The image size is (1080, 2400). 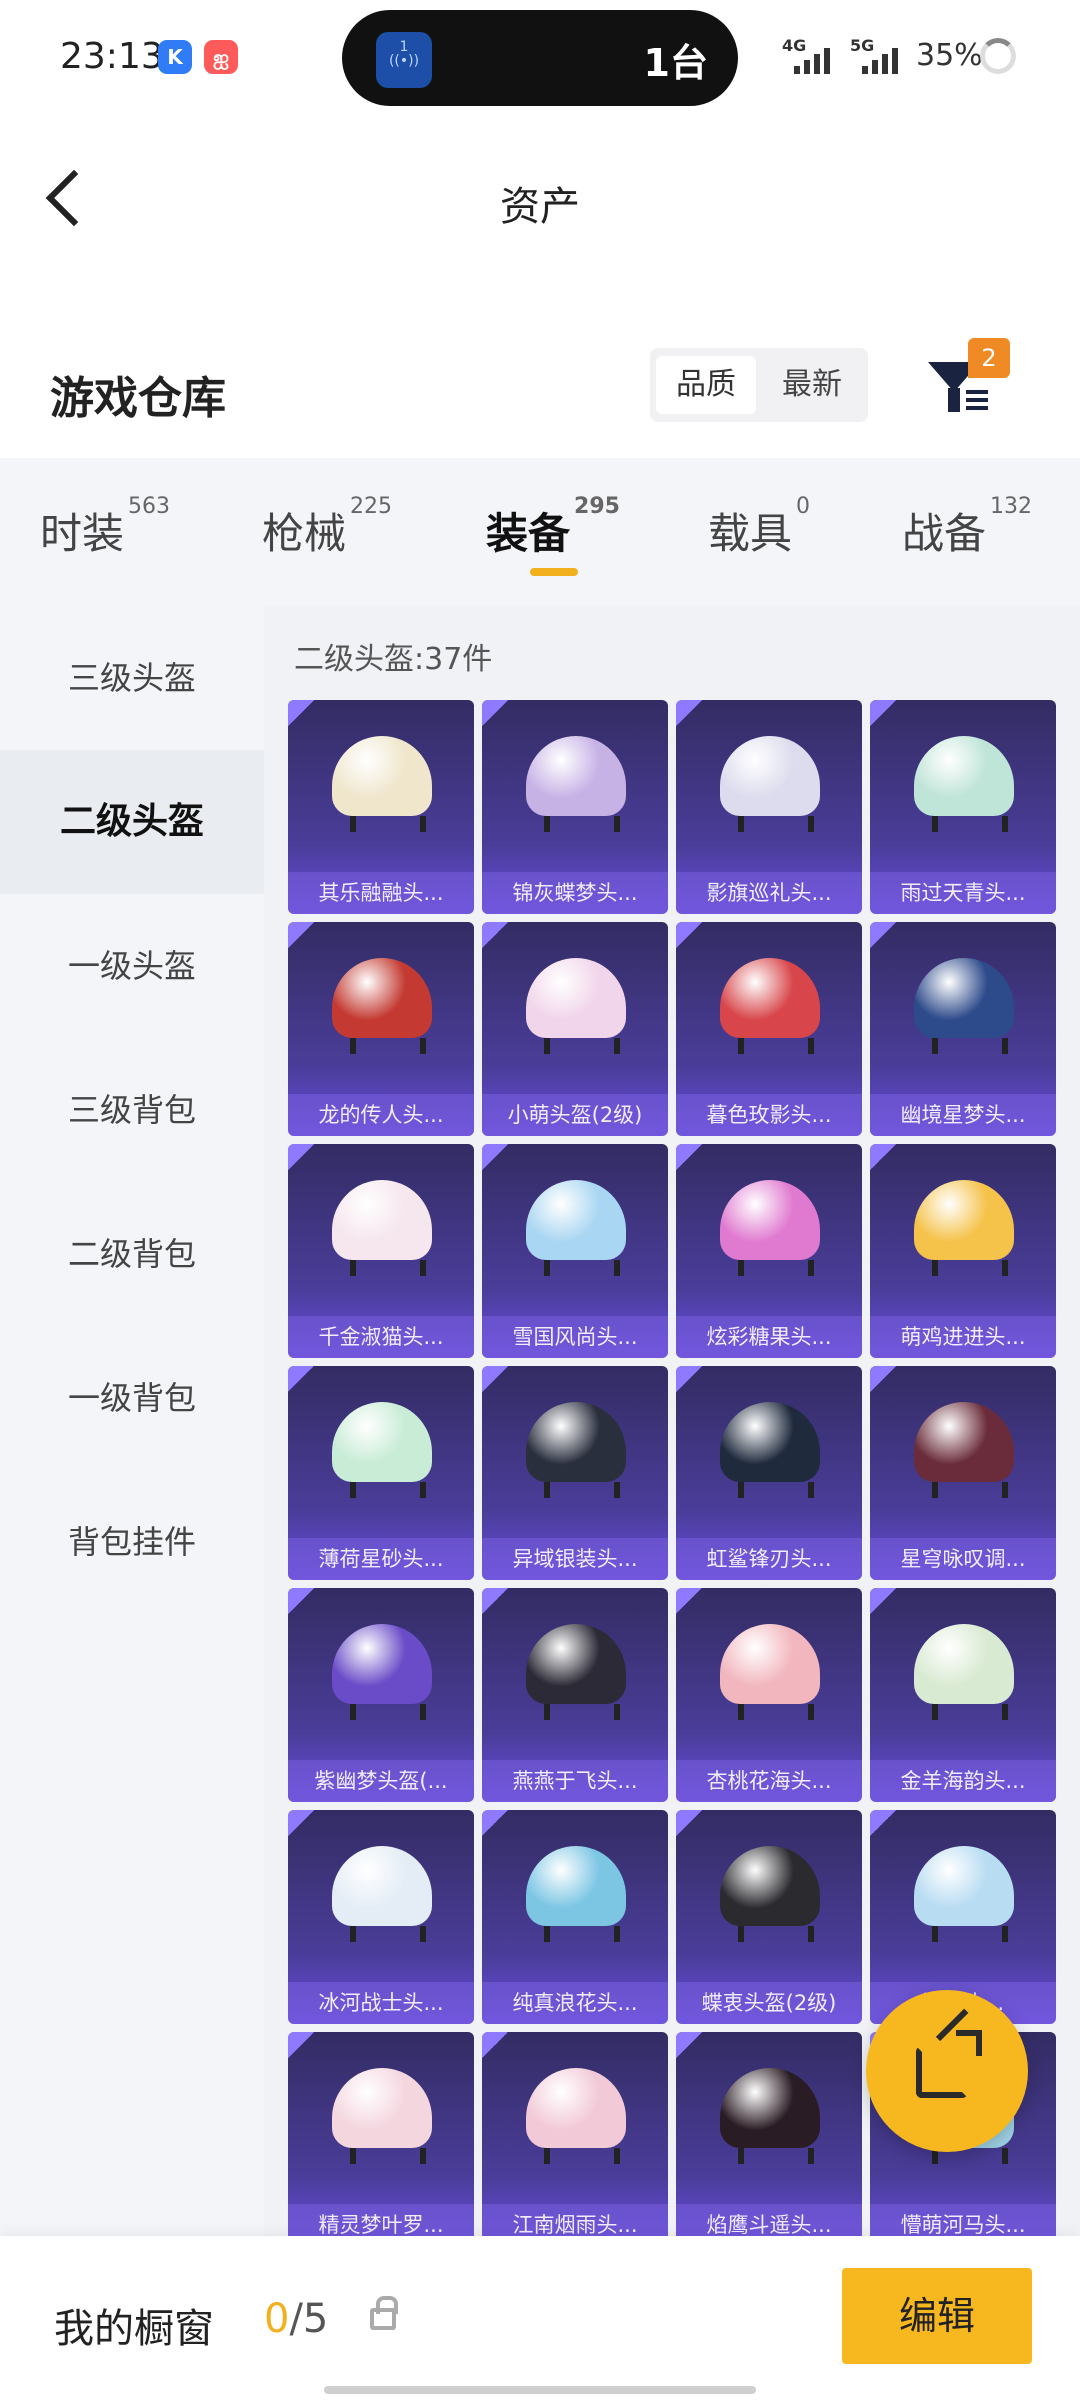 I want to click on status-time: 23:13, so click(x=112, y=56).